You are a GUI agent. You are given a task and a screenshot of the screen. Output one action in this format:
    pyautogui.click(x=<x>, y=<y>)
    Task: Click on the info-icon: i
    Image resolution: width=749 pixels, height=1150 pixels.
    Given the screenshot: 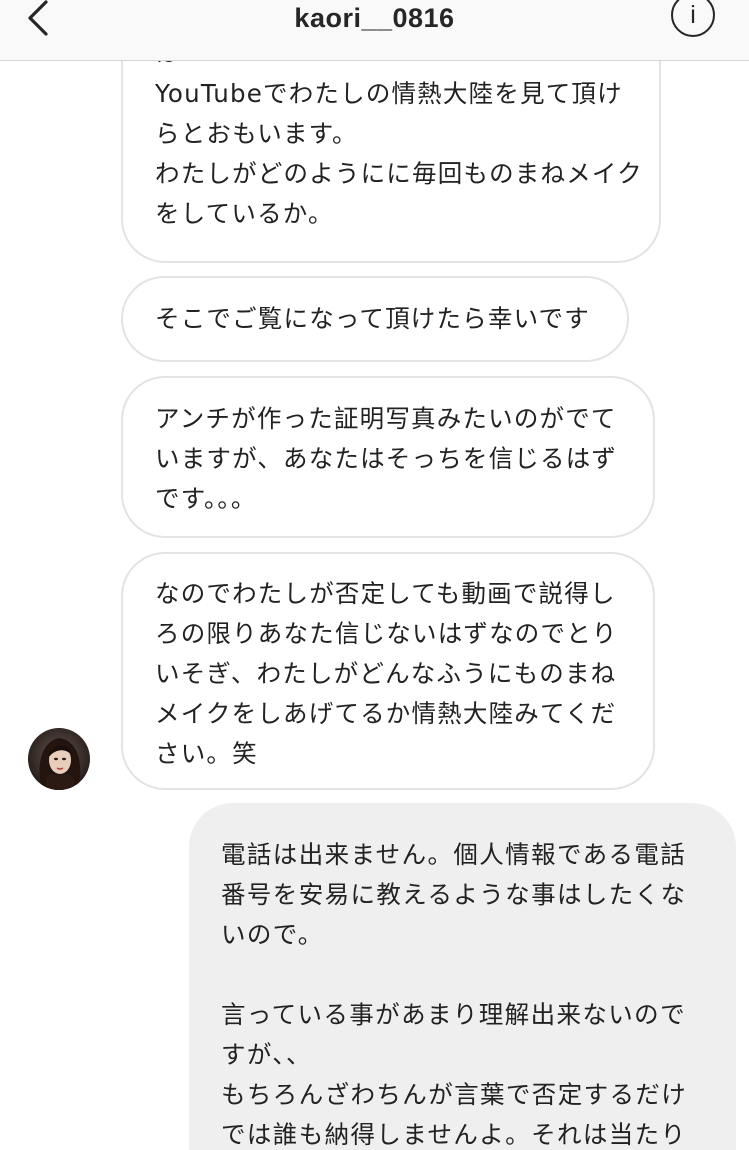 What is the action you would take?
    pyautogui.click(x=693, y=15)
    